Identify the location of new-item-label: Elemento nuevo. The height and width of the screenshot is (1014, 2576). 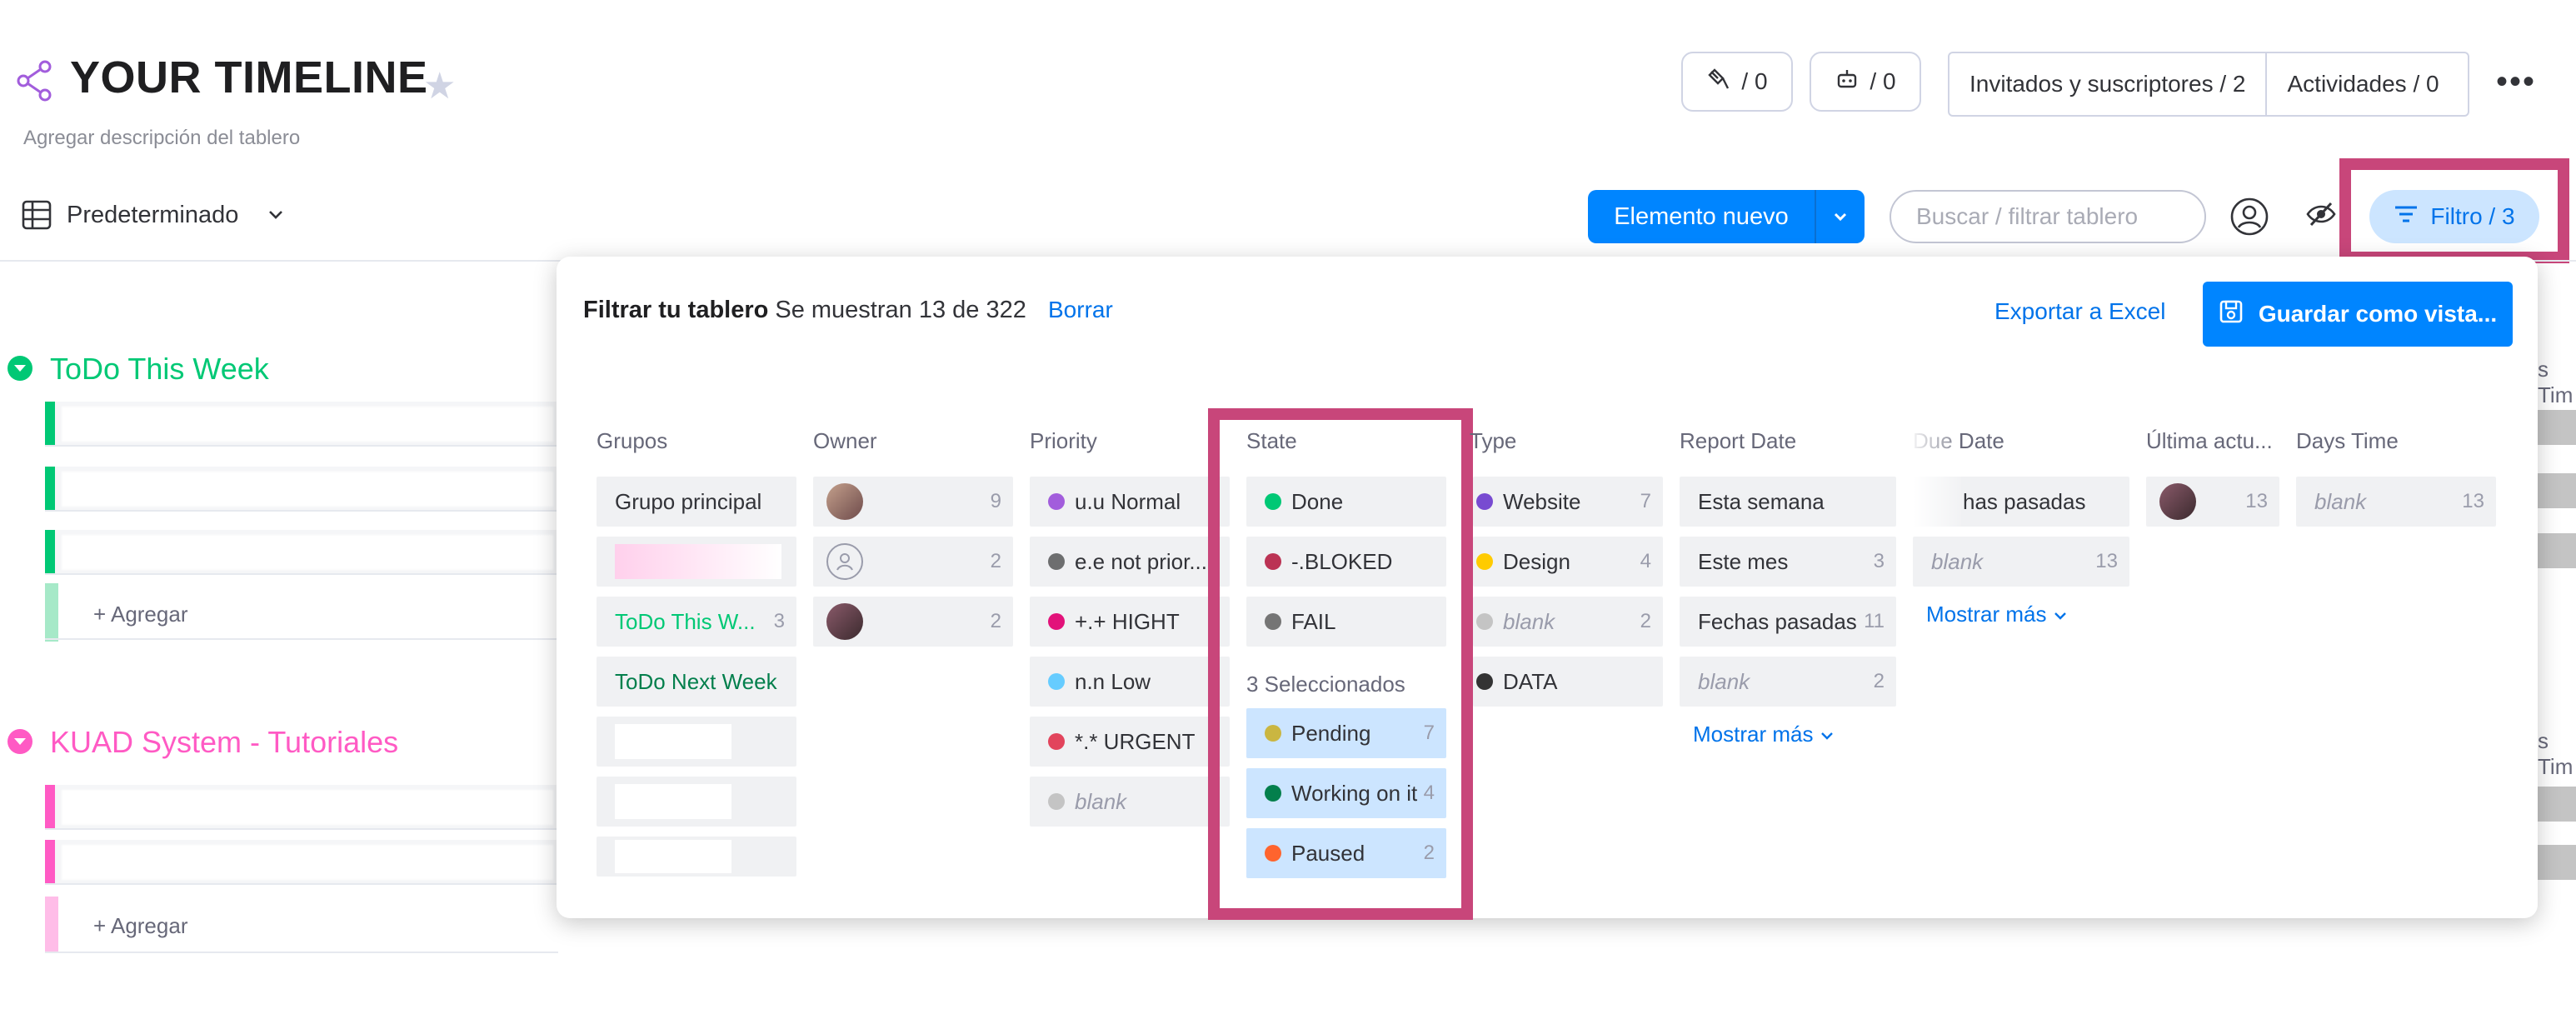
(1701, 216).